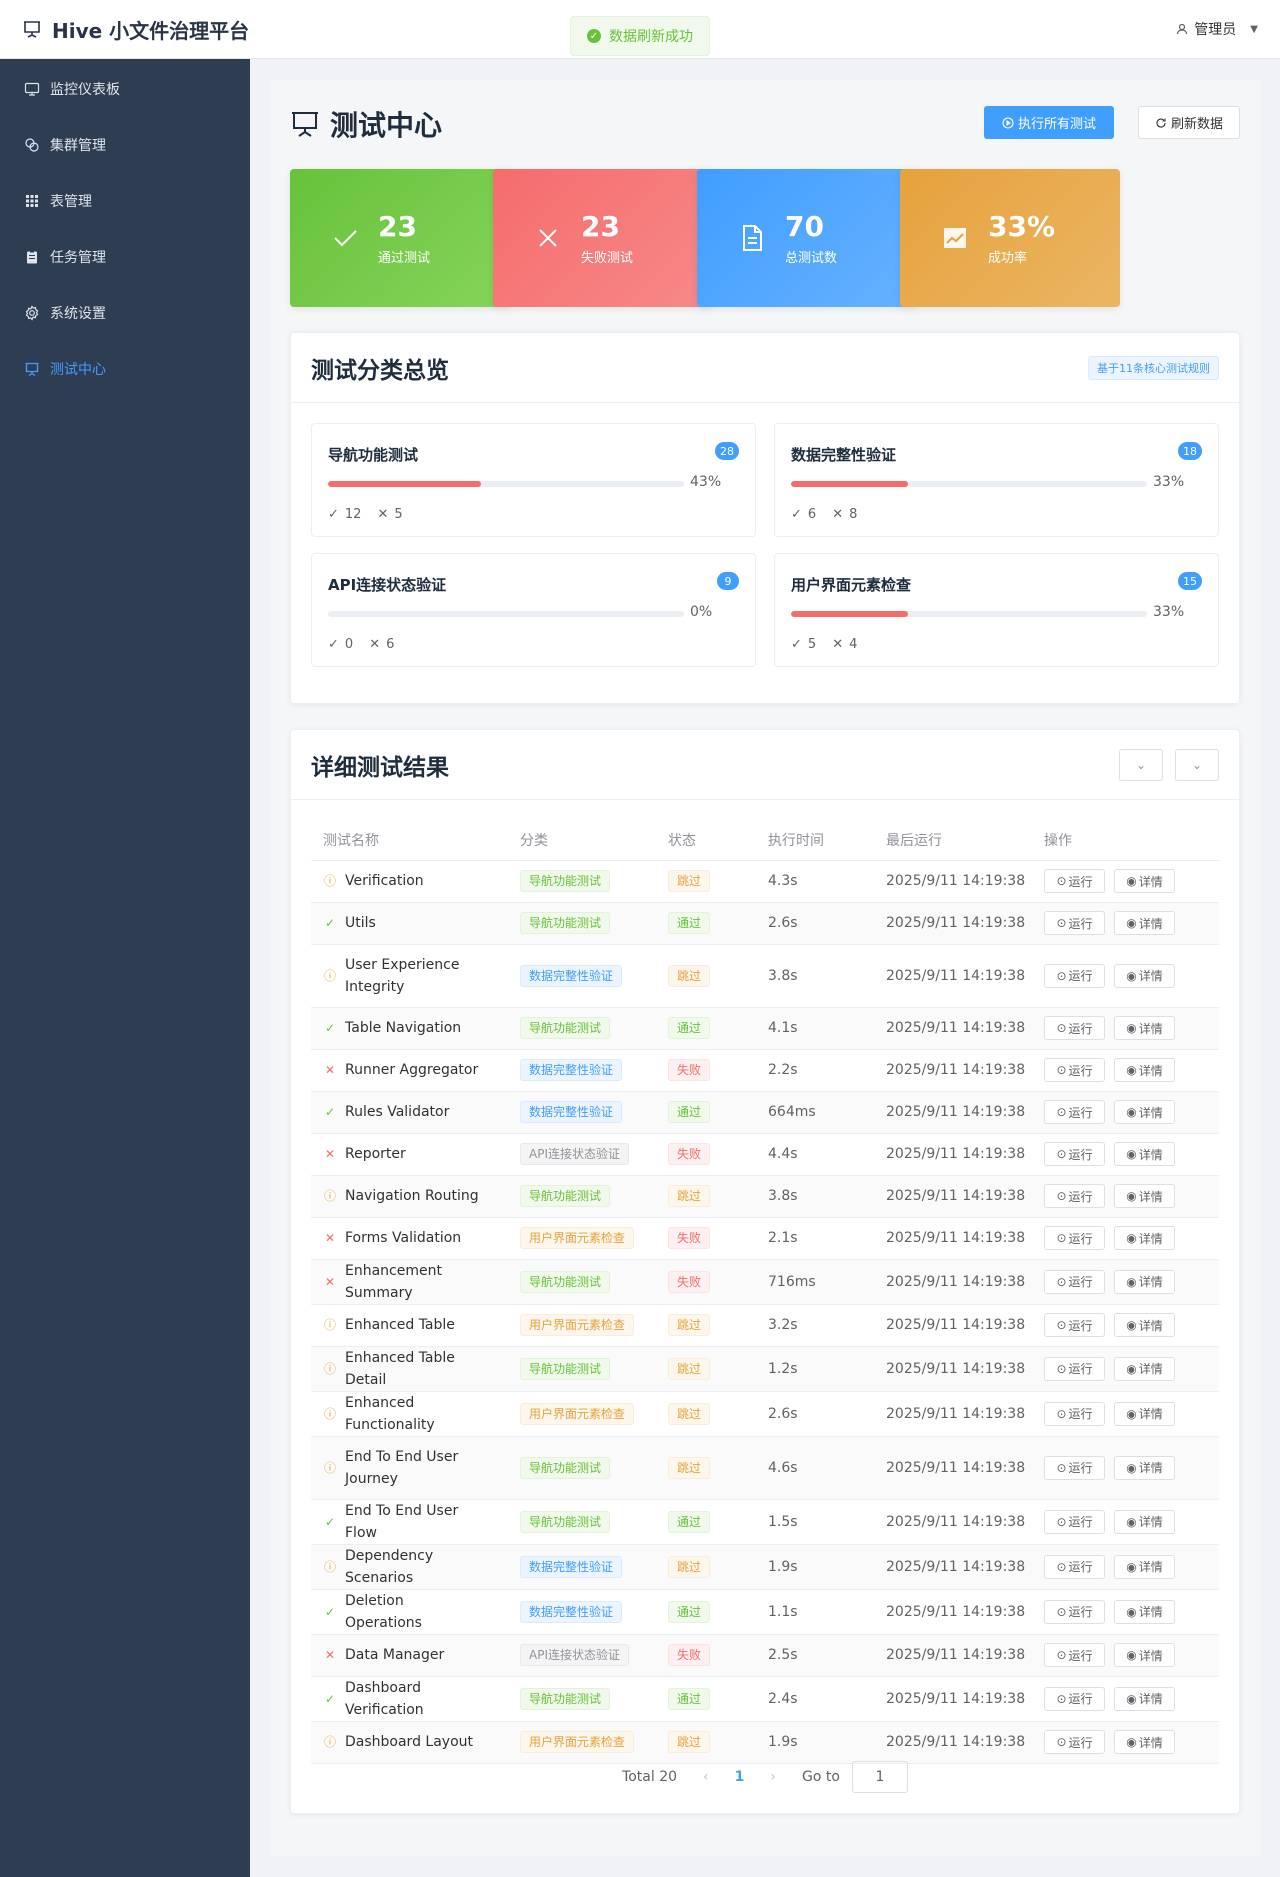  I want to click on failed-count: ✕ 8, so click(844, 514).